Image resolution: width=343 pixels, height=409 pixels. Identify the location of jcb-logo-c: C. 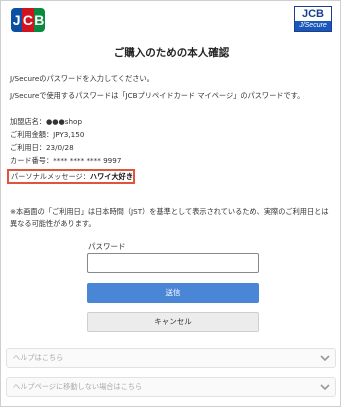
(28, 20).